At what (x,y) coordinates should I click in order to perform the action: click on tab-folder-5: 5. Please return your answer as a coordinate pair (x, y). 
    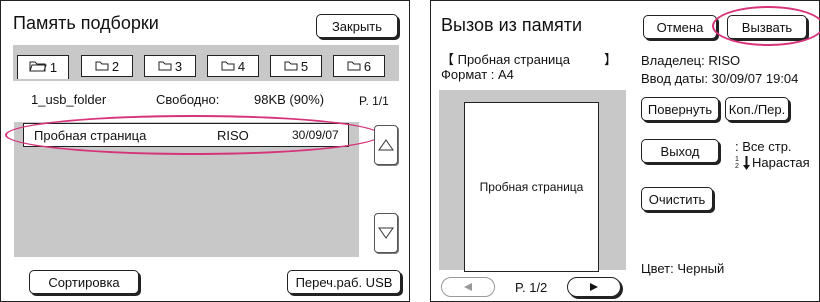
    Looking at the image, I should click on (296, 66).